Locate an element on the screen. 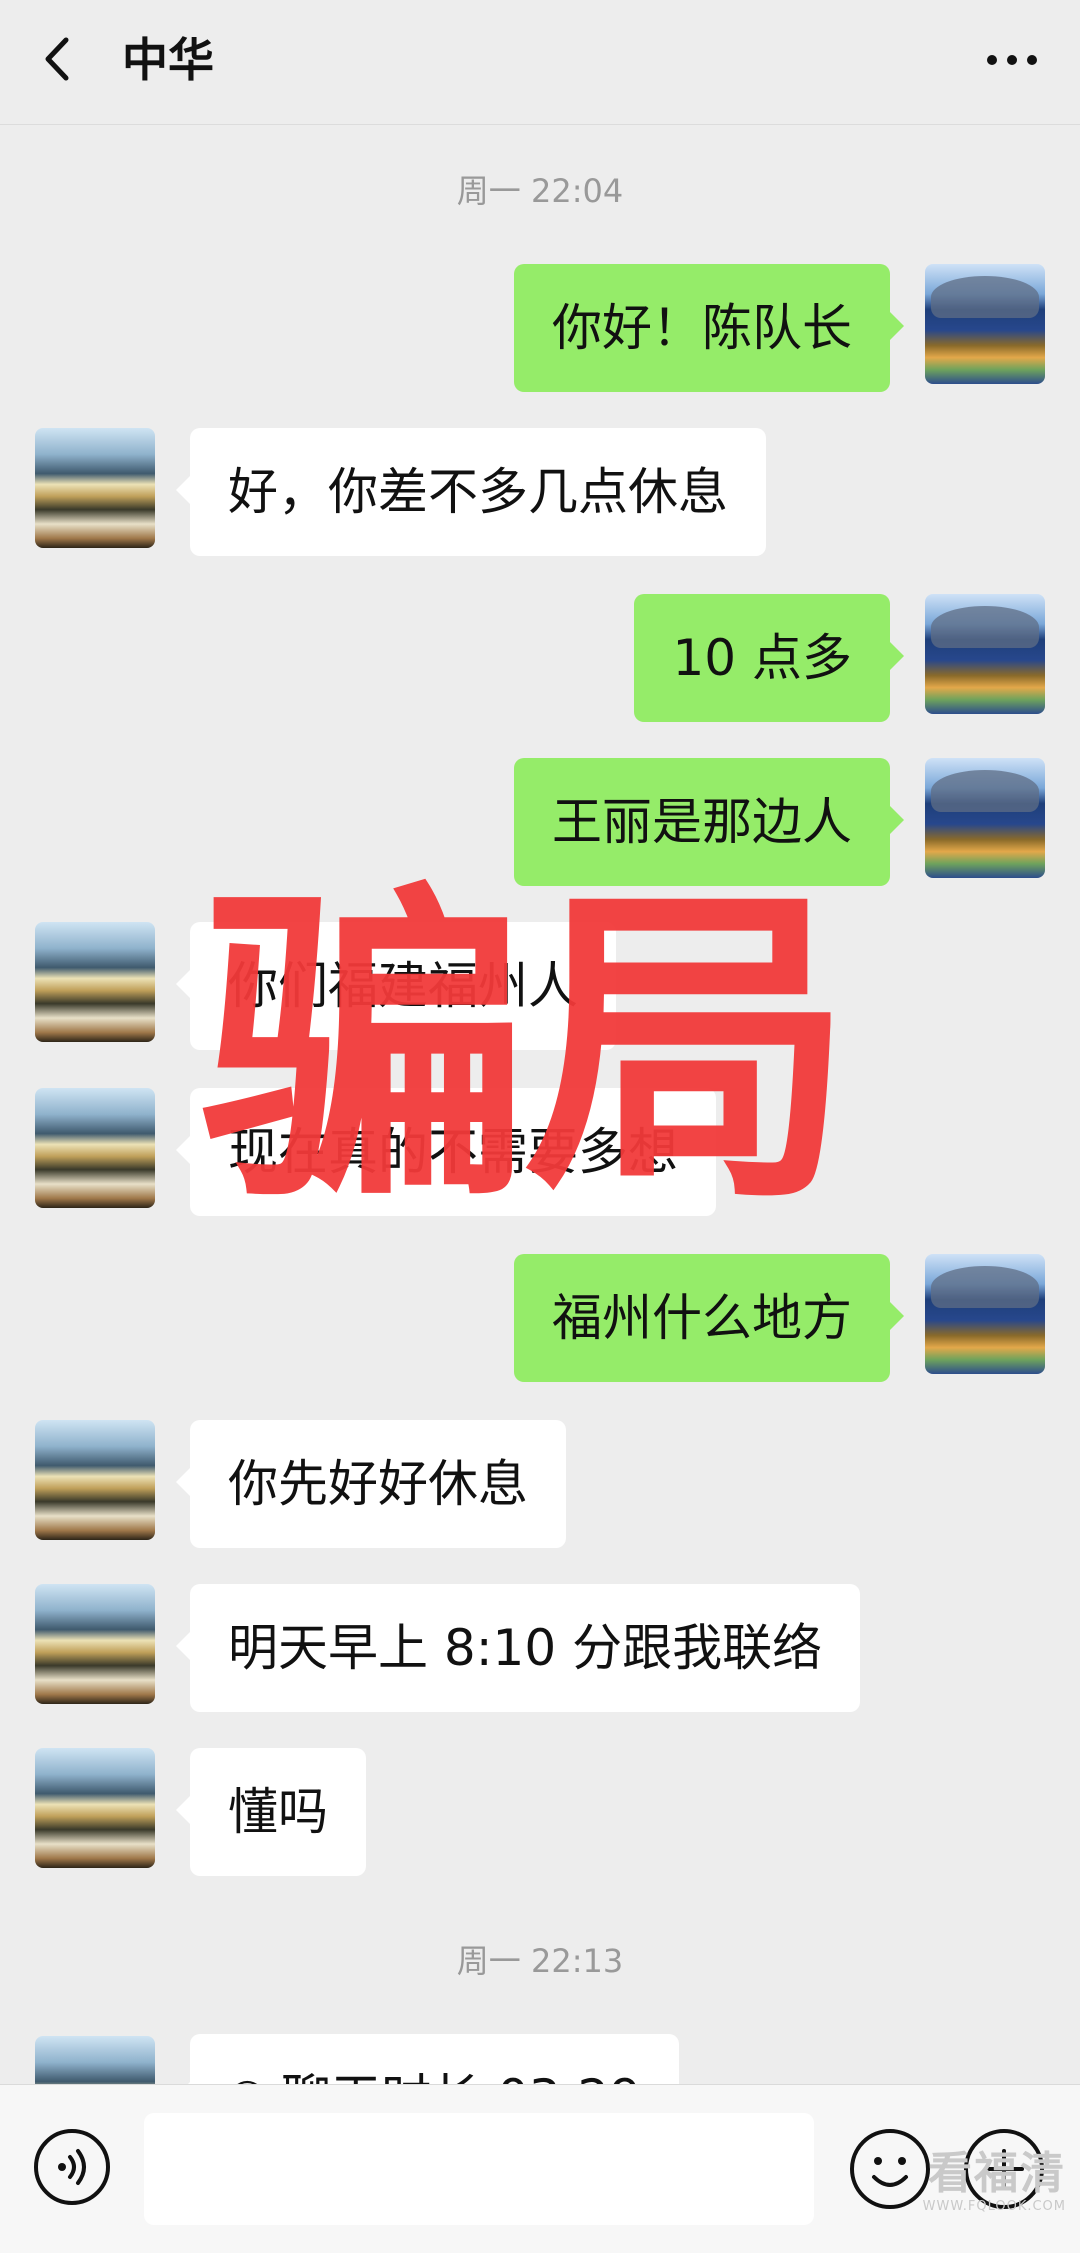 This screenshot has width=1080, height=2253. voice-button is located at coordinates (72, 2167).